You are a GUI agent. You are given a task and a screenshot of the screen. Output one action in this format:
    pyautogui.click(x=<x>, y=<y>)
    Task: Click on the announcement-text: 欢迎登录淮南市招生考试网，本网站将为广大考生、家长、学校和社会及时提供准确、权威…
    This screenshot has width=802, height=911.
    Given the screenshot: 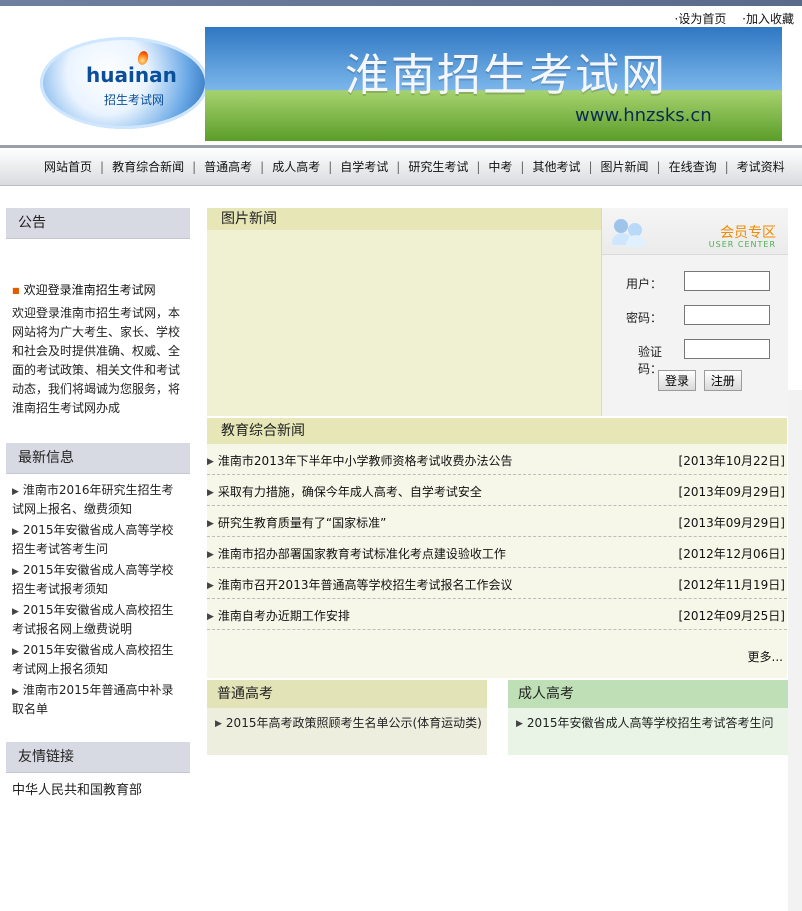 What is the action you would take?
    pyautogui.click(x=96, y=360)
    